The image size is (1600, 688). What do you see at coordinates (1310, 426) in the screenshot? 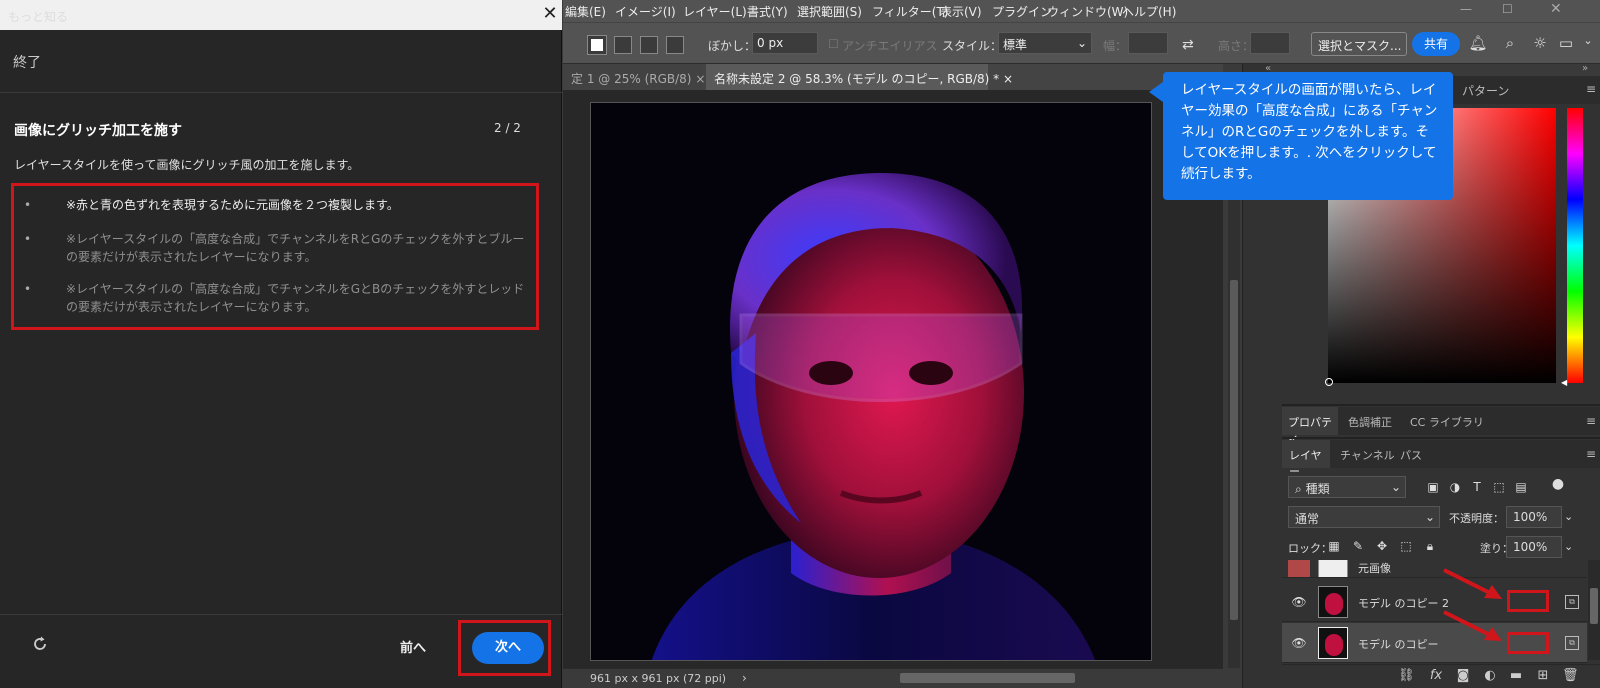
I see `tab-properties: プロパティ` at bounding box center [1310, 426].